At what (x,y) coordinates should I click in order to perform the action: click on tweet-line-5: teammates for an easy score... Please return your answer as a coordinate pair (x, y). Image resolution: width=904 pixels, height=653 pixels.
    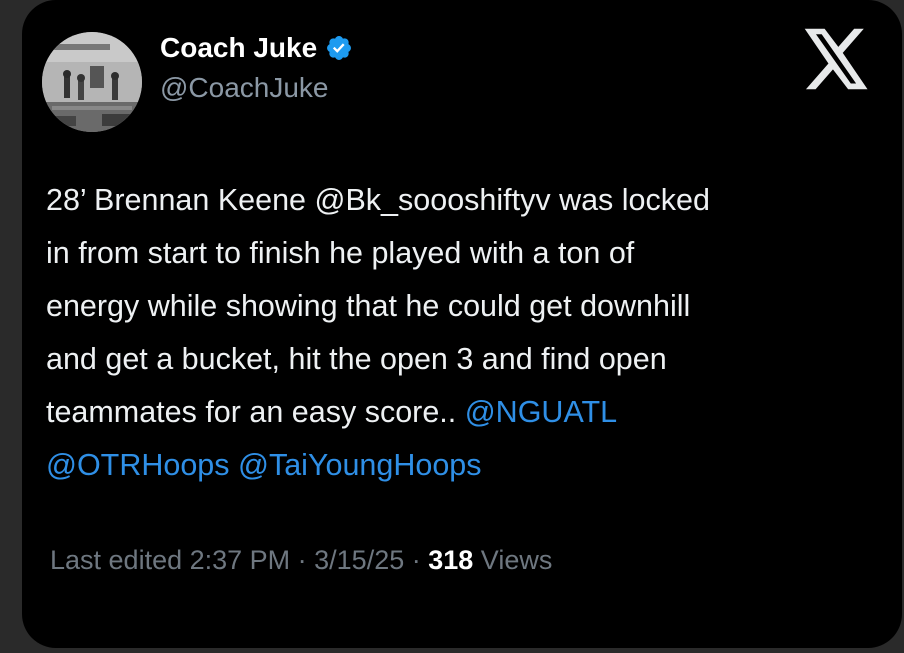
    Looking at the image, I should click on (255, 412).